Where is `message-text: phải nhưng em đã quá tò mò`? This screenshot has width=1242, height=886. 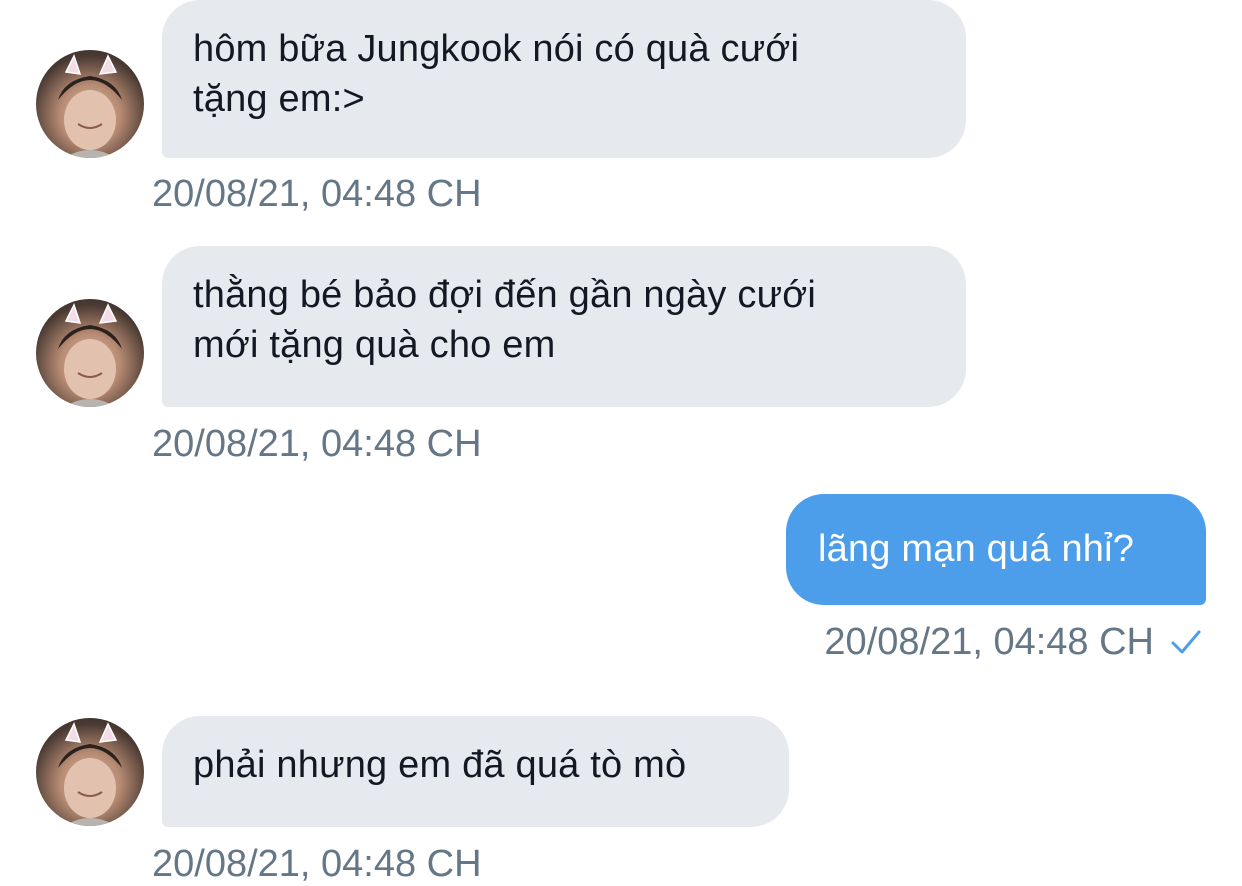 message-text: phải nhưng em đã quá tò mò is located at coordinates (440, 765).